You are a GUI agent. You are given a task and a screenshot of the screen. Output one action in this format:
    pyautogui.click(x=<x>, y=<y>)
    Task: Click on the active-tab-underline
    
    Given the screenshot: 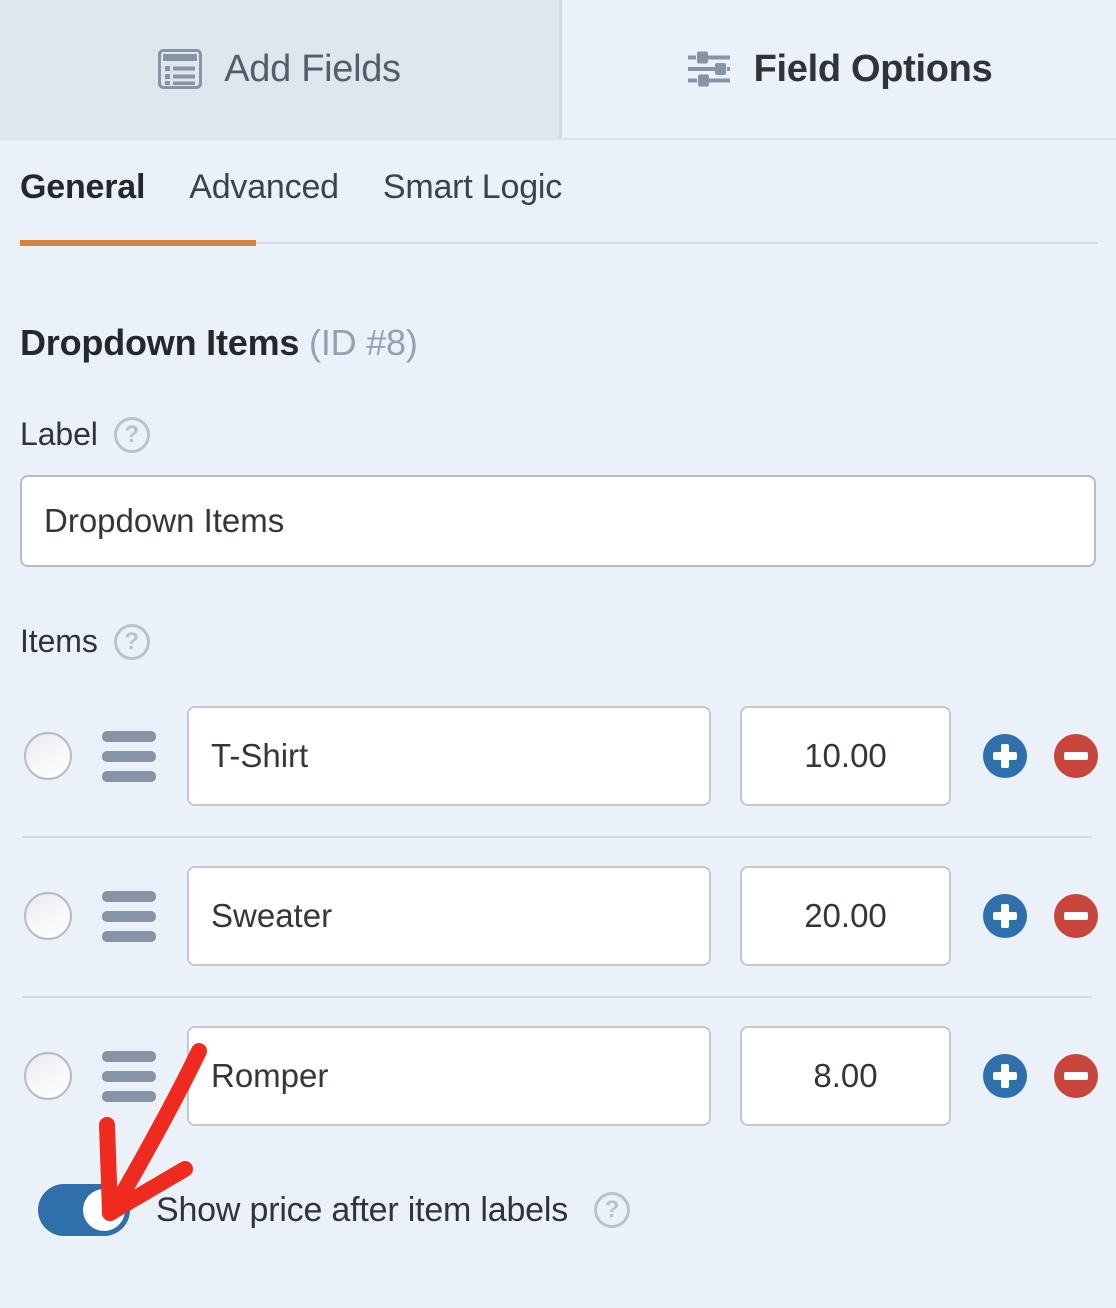 What is the action you would take?
    pyautogui.click(x=138, y=243)
    